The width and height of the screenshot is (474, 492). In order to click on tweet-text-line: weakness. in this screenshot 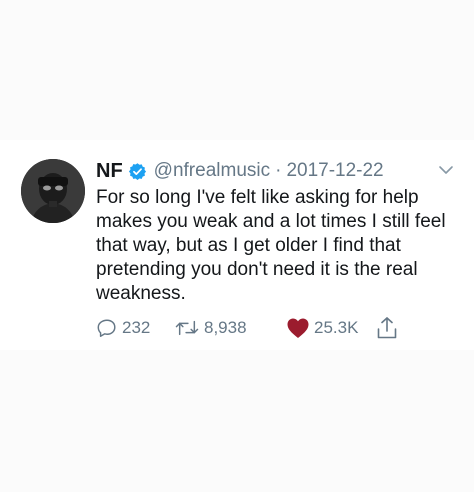, I will do `click(141, 293)`.